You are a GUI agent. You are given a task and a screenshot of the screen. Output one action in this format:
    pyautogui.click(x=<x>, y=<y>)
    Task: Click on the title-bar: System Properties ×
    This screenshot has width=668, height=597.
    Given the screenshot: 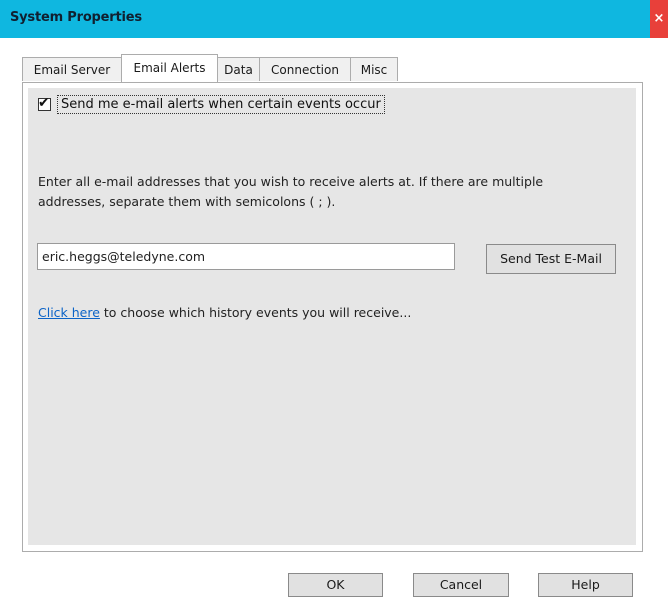 What is the action you would take?
    pyautogui.click(x=334, y=19)
    